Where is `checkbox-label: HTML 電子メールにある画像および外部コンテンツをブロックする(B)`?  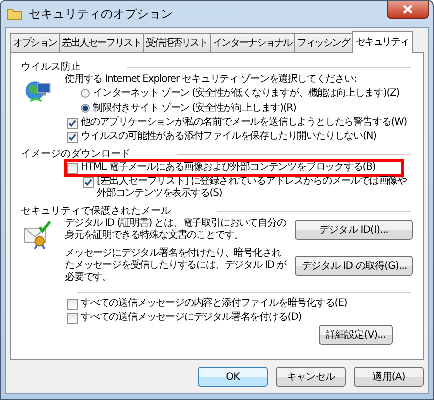 checkbox-label: HTML 電子メールにある画像および外部コンテンツをブロックする(B) is located at coordinates (228, 168).